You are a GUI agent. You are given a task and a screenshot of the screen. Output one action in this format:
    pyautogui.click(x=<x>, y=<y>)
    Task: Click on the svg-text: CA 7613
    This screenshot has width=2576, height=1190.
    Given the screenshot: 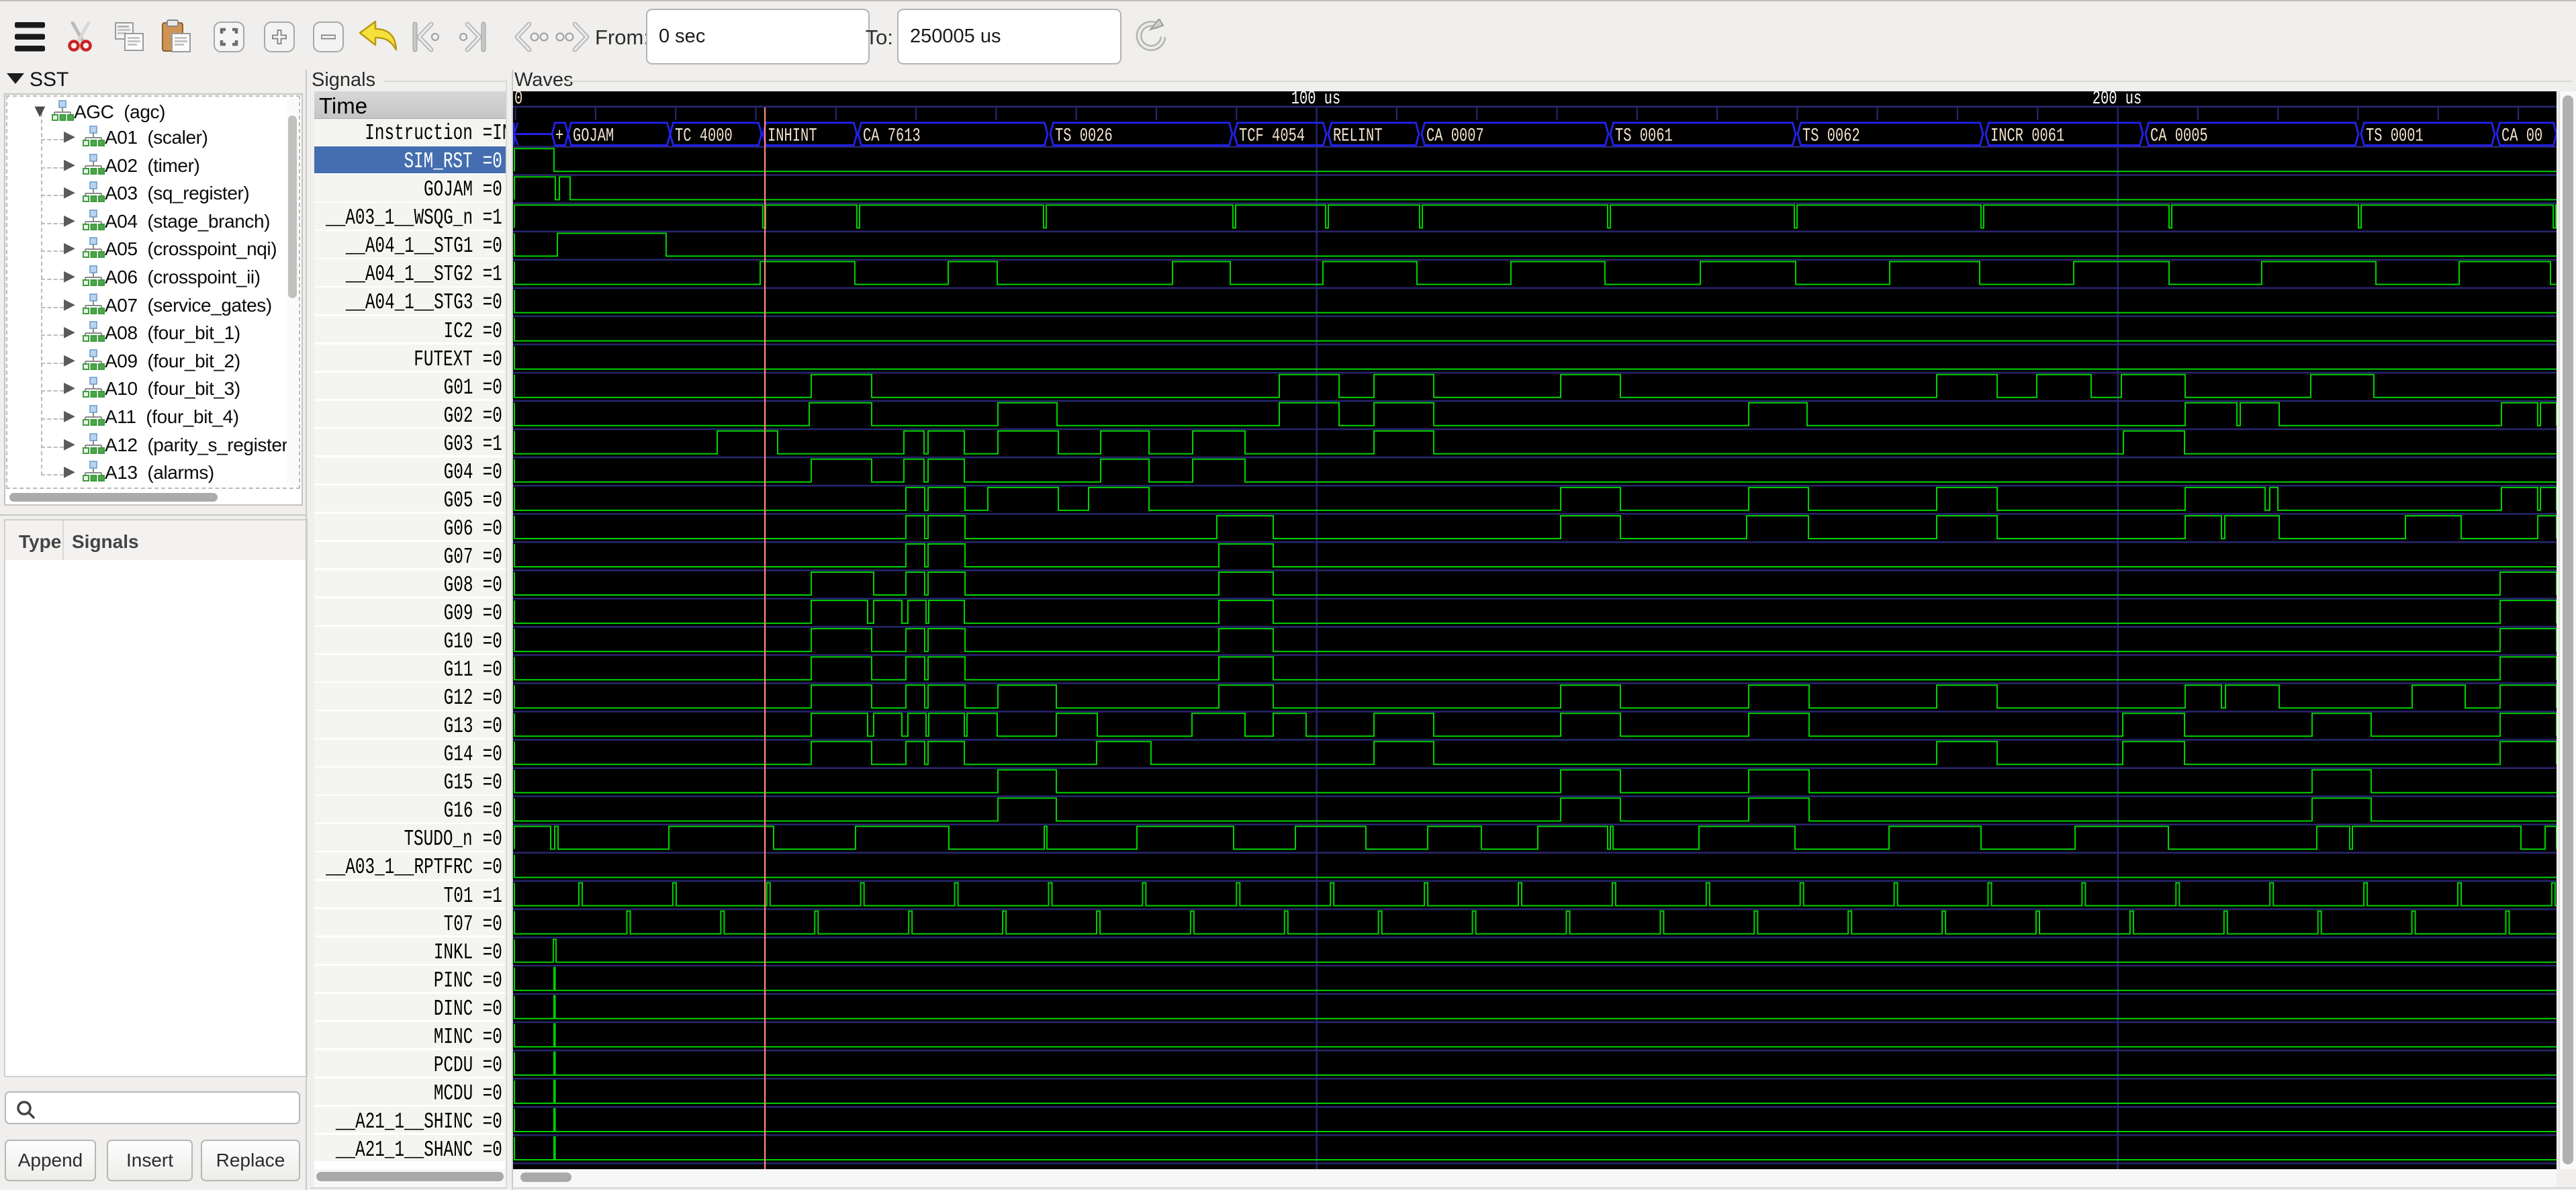 What is the action you would take?
    pyautogui.click(x=892, y=136)
    